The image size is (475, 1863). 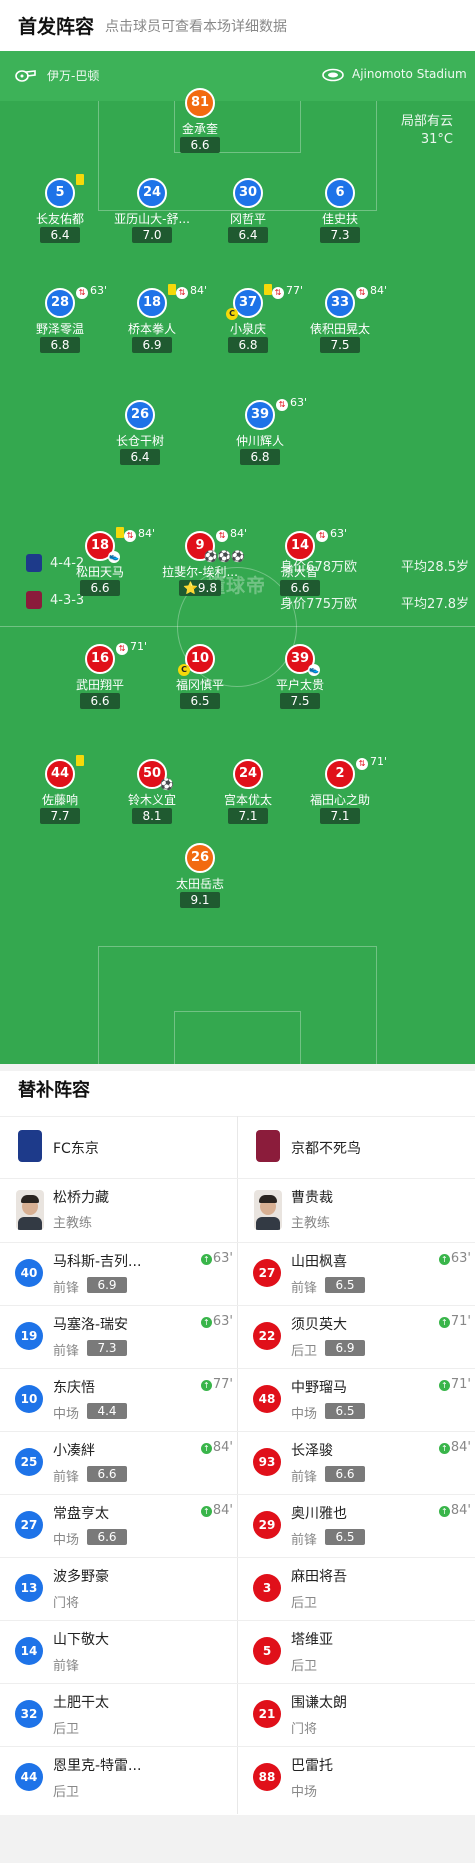 What do you see at coordinates (200, 876) in the screenshot?
I see `player-marker: 26 太田岳志 9.1` at bounding box center [200, 876].